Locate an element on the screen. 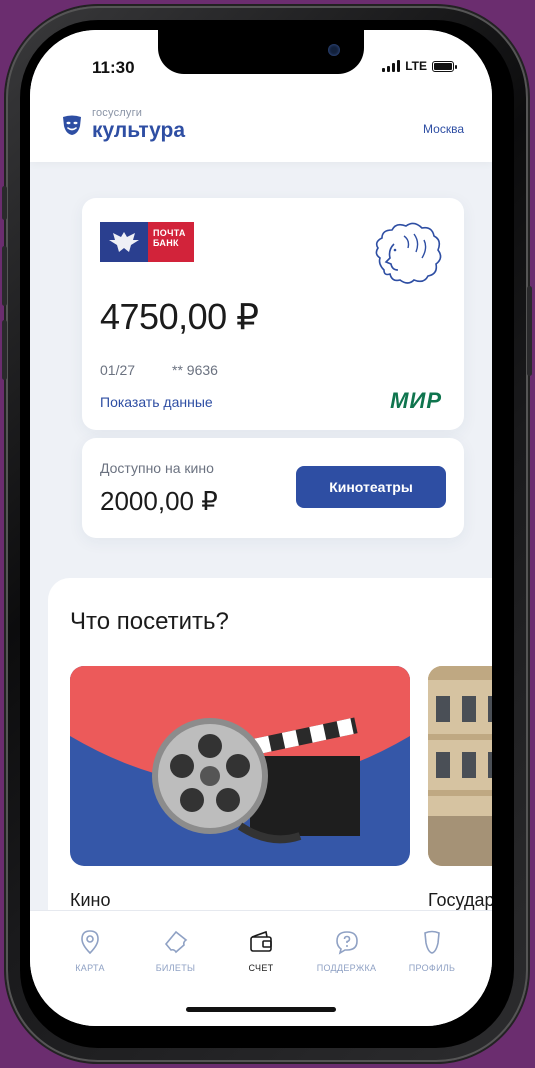 This screenshot has height=1068, width=535. theatre-mask-icon is located at coordinates (72, 125).